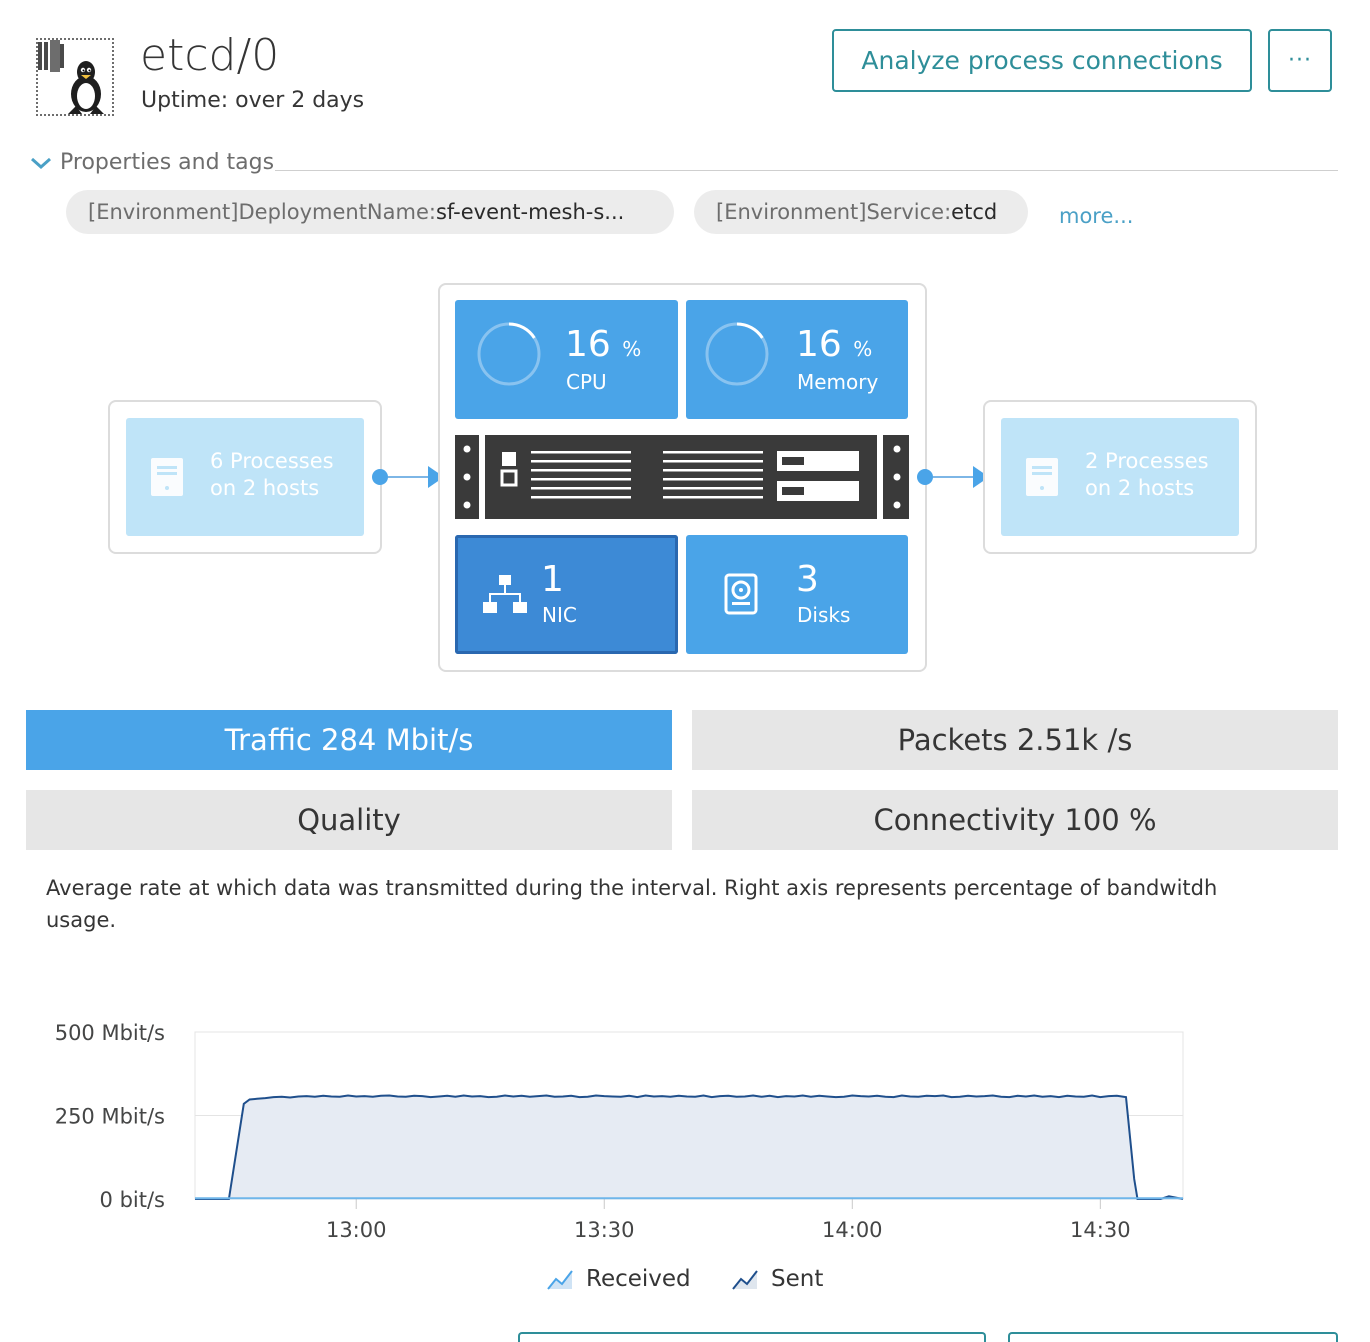  What do you see at coordinates (638, 1279) in the screenshot?
I see `legend-received-label: Received` at bounding box center [638, 1279].